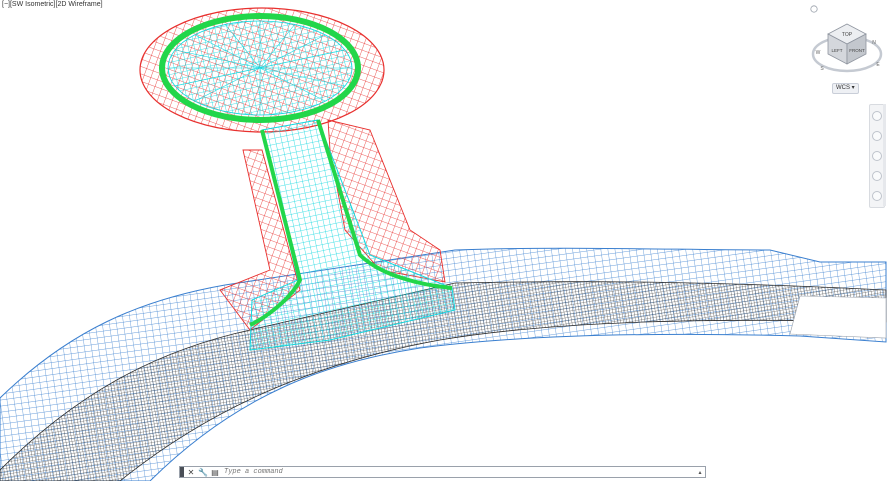 The width and height of the screenshot is (887, 481). What do you see at coordinates (874, 43) in the screenshot?
I see `compass-north: N` at bounding box center [874, 43].